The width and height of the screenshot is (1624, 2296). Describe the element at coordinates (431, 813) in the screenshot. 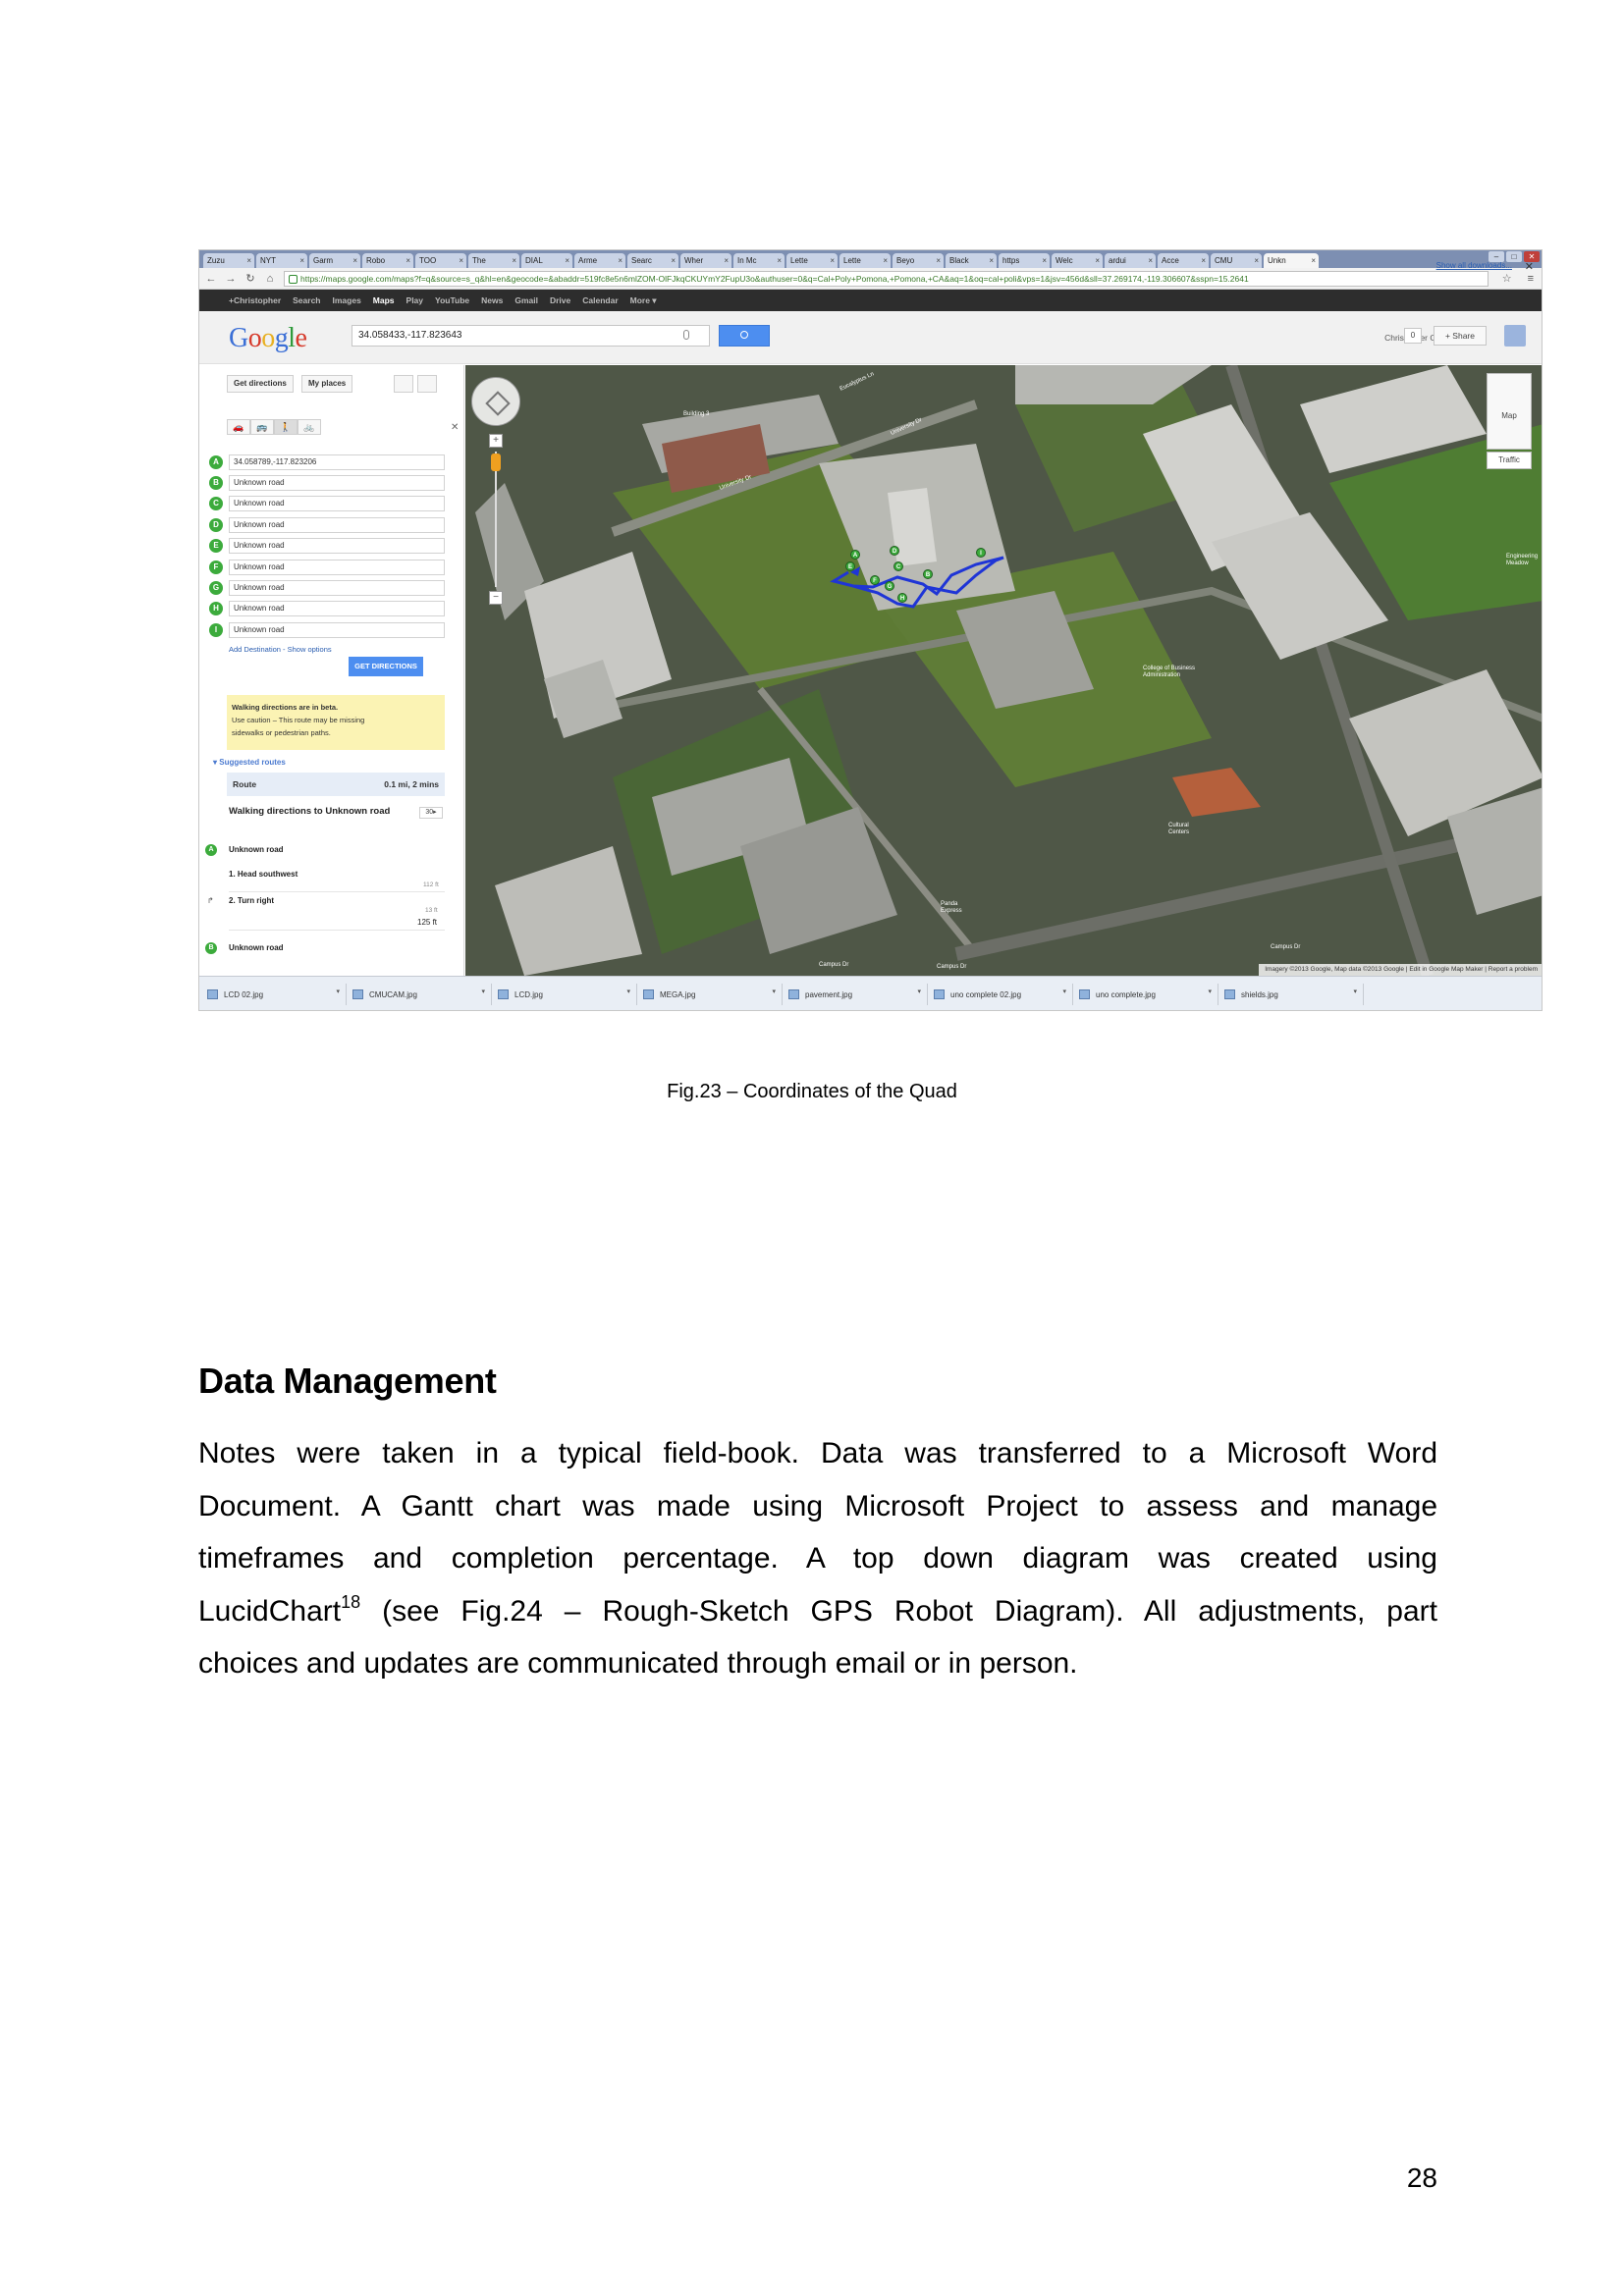

I see `step-through-button: 30▸` at that location.